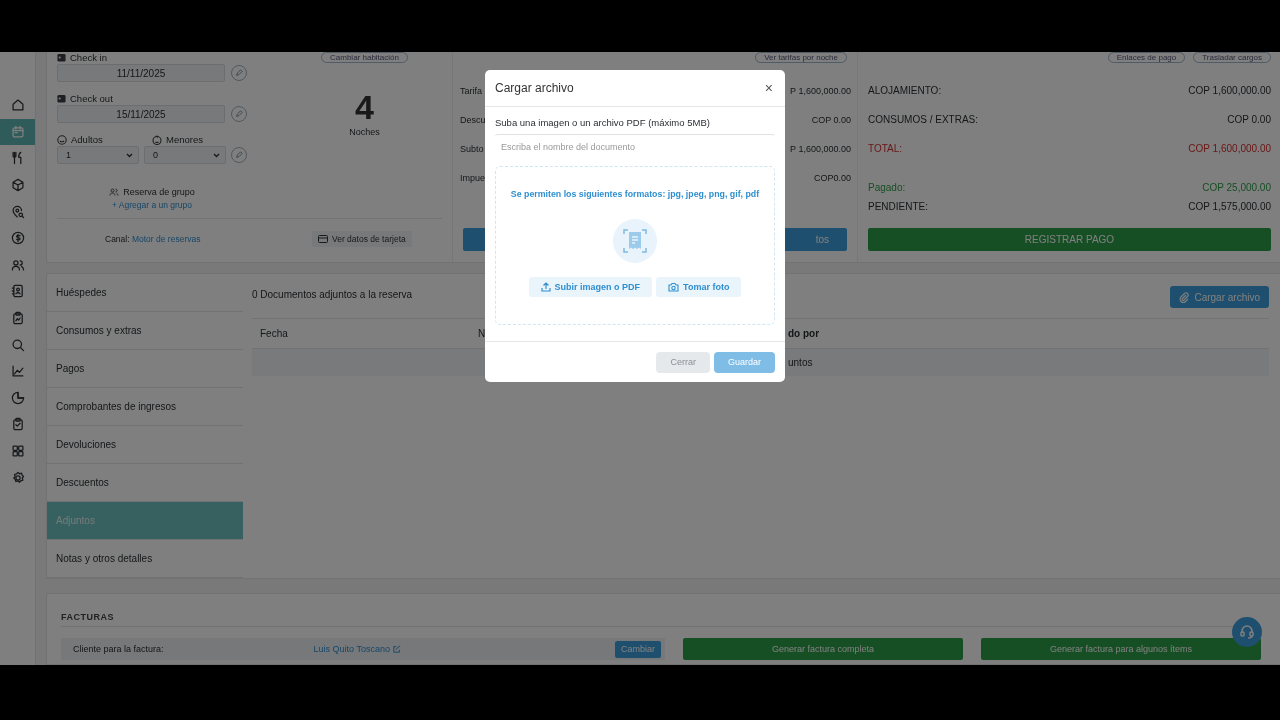 Image resolution: width=1280 pixels, height=720 pixels. What do you see at coordinates (603, 123) in the screenshot?
I see `dialog-instruction: Suba una imagen o un archivo PDF (máximo 5MB)` at bounding box center [603, 123].